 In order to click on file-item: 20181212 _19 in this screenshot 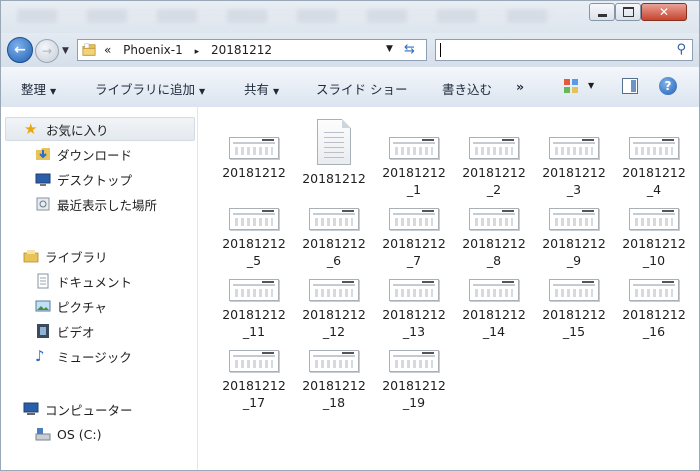, I will do `click(414, 380)`.